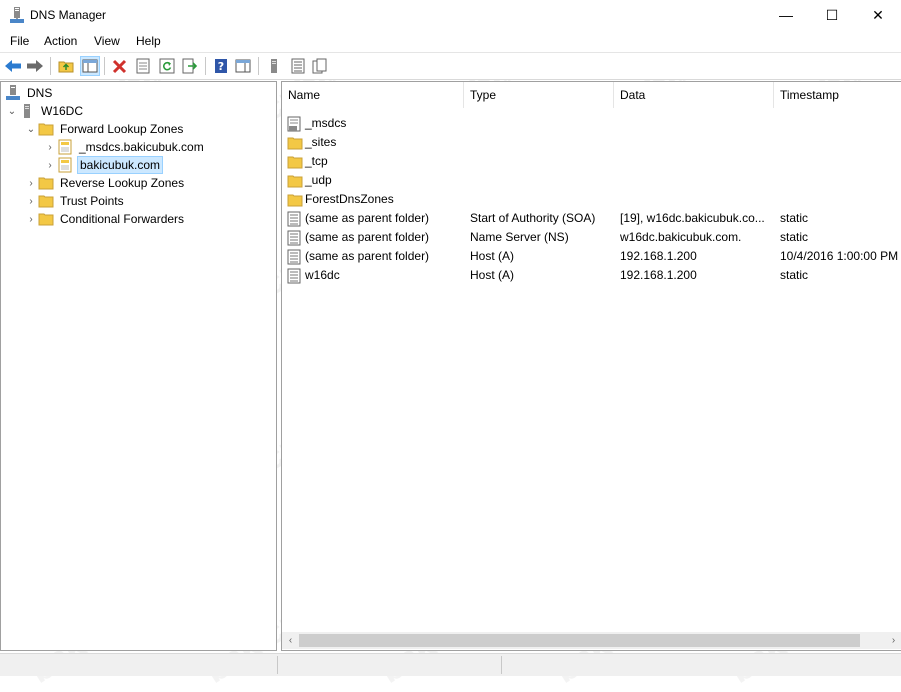  I want to click on tree-label-dns: DNS, so click(40, 93).